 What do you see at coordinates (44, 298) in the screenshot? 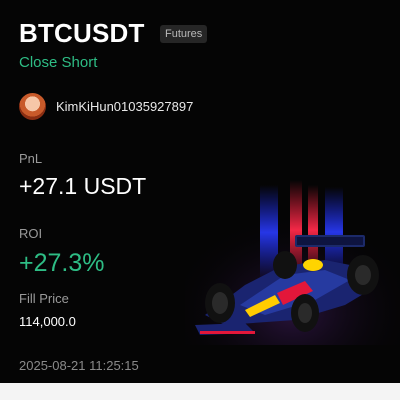
I see `fill-price-label: Fill Price` at bounding box center [44, 298].